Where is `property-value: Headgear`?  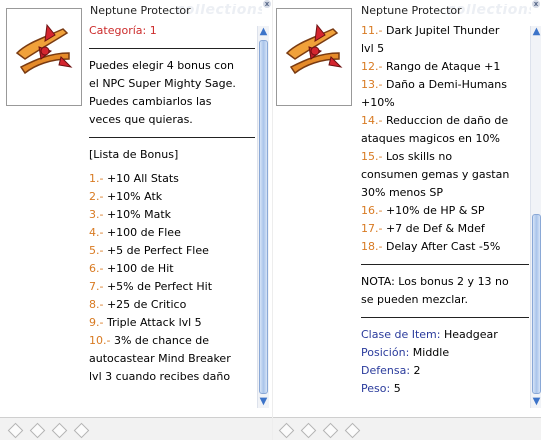
property-value: Headgear is located at coordinates (470, 334).